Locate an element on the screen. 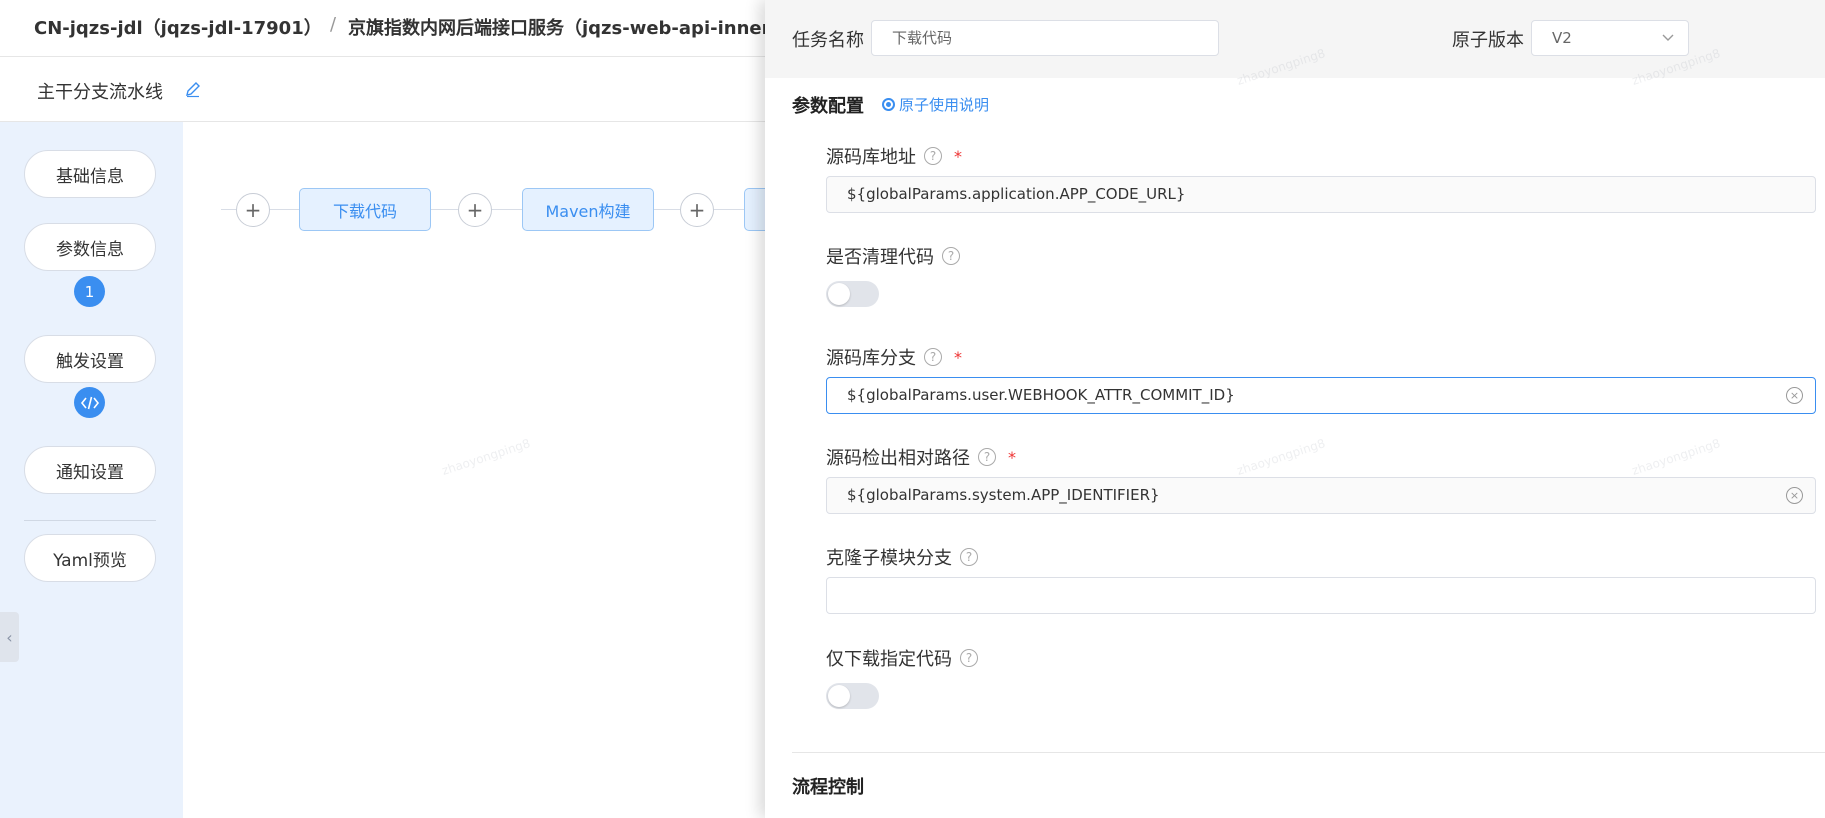 The image size is (1825, 818). stage-download-code: 下载代码 is located at coordinates (365, 209).